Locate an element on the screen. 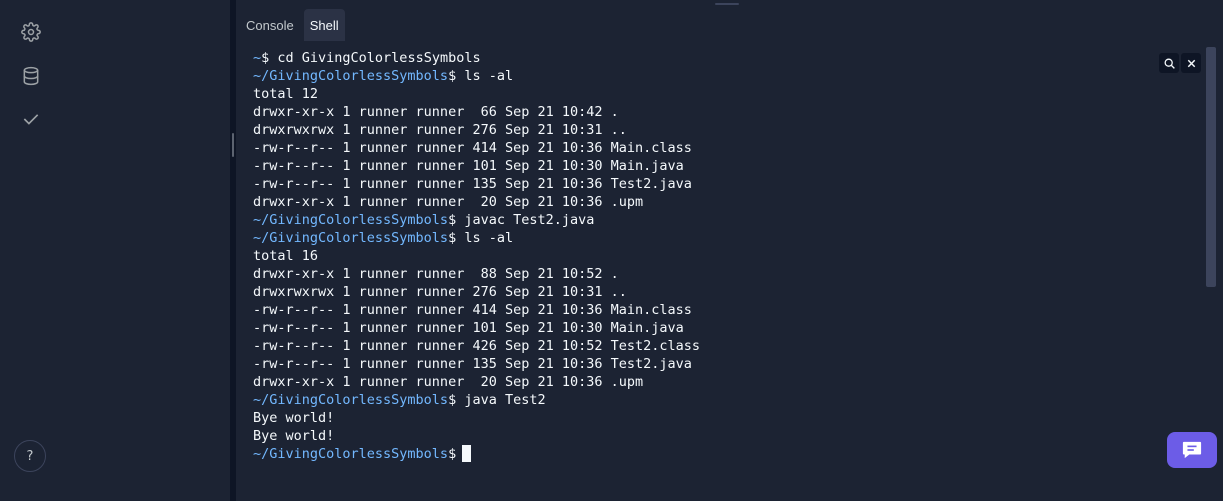 The height and width of the screenshot is (501, 1223). prompt-path: ~ is located at coordinates (257, 58).